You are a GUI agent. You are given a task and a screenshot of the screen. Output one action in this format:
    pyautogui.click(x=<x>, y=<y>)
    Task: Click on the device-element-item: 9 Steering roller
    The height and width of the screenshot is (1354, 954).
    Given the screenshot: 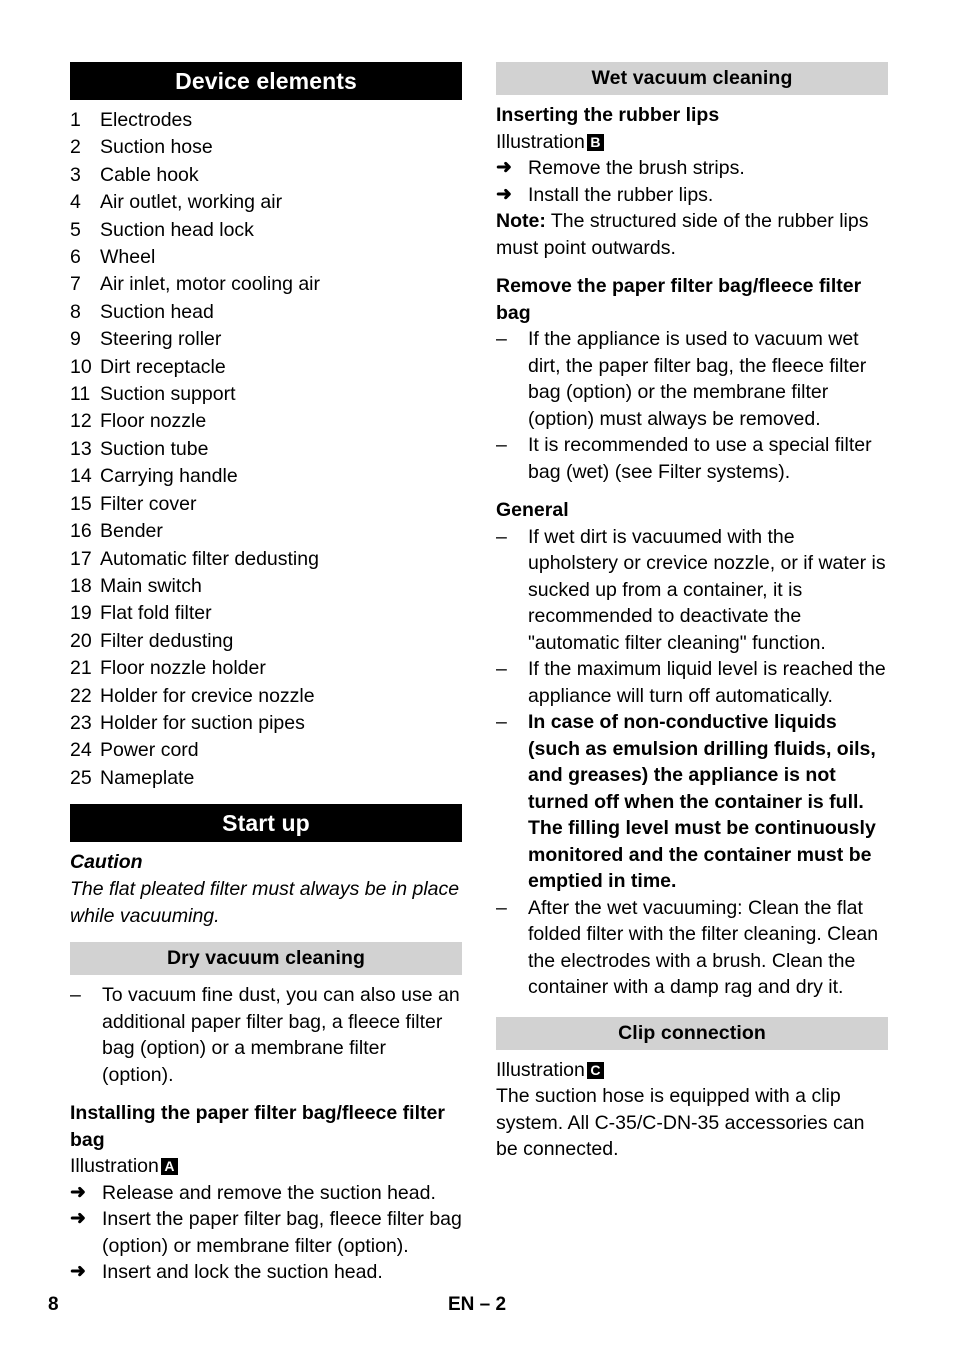 What is the action you would take?
    pyautogui.click(x=266, y=339)
    